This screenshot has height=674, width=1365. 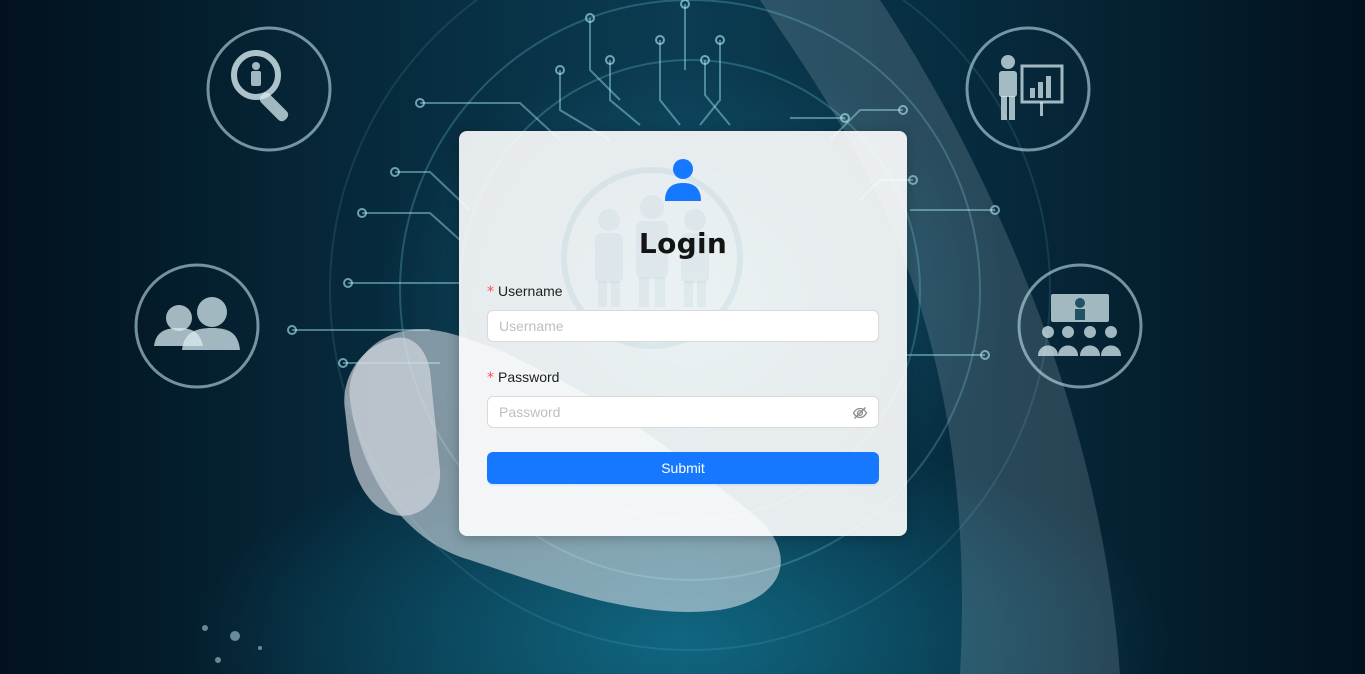 I want to click on password-input, so click(x=683, y=412).